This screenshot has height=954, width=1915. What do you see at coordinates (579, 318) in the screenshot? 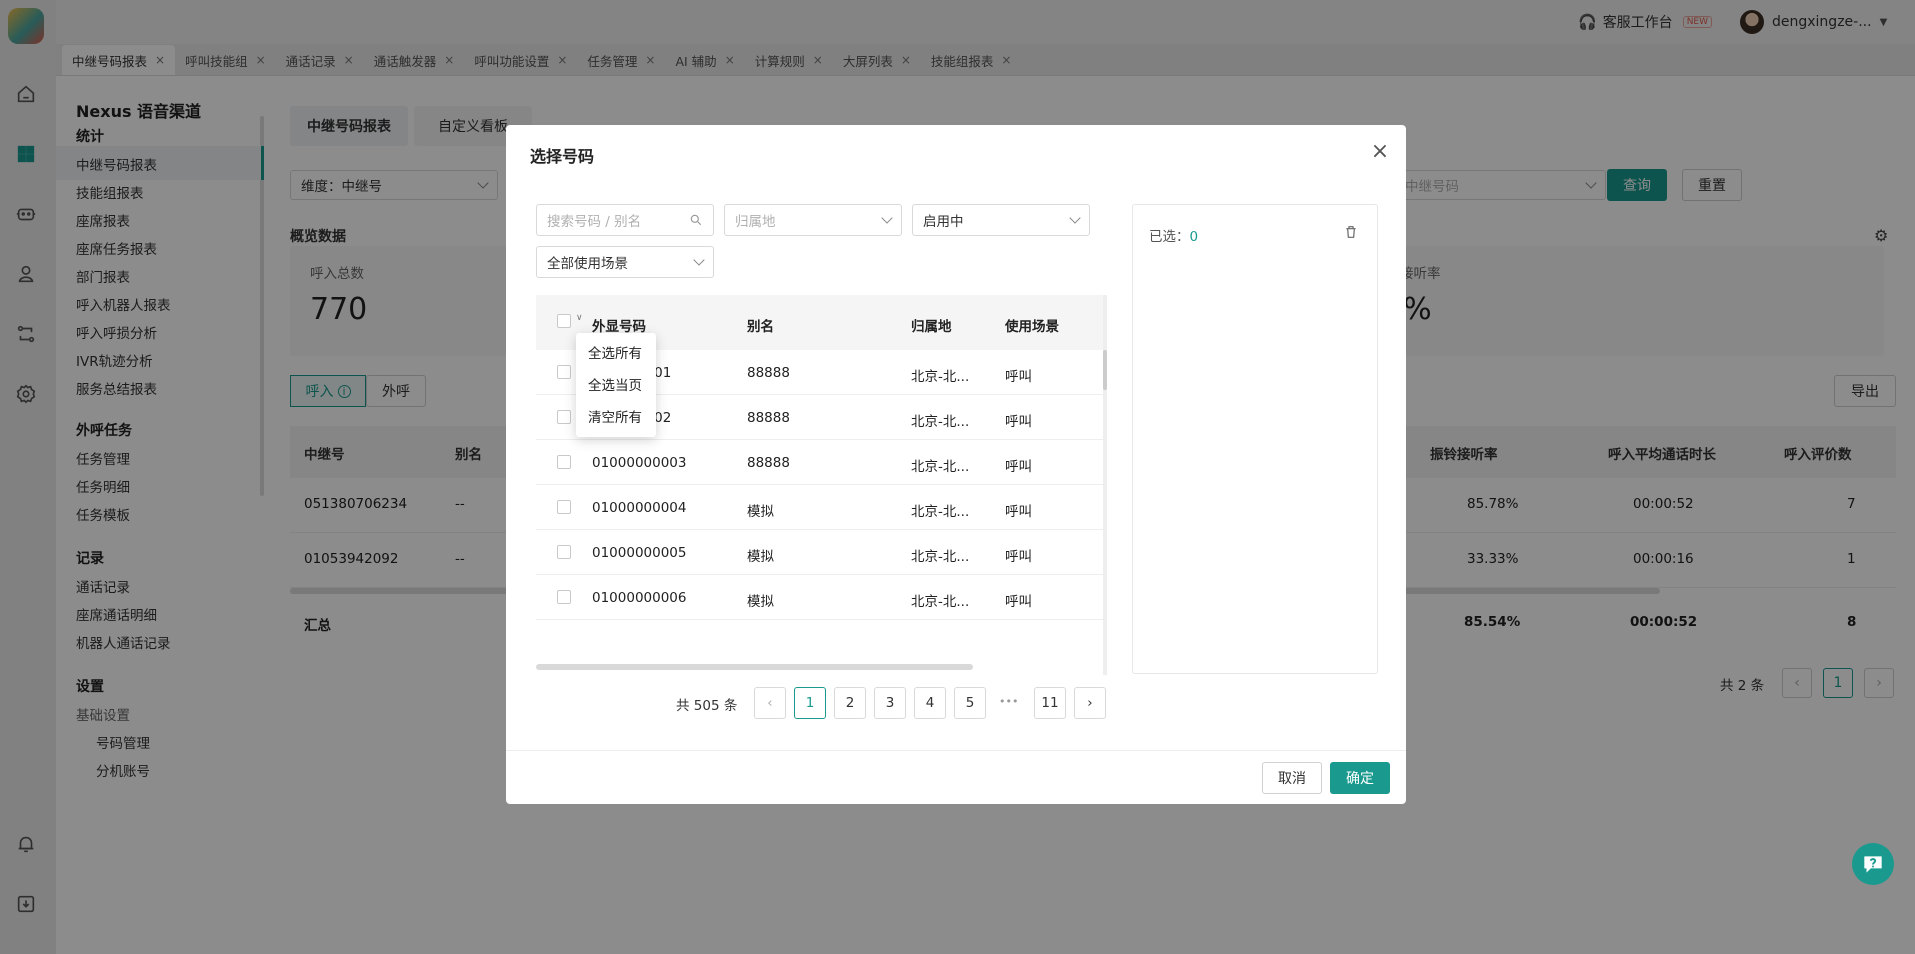
I see `chevron-down-icon: ∨` at bounding box center [579, 318].